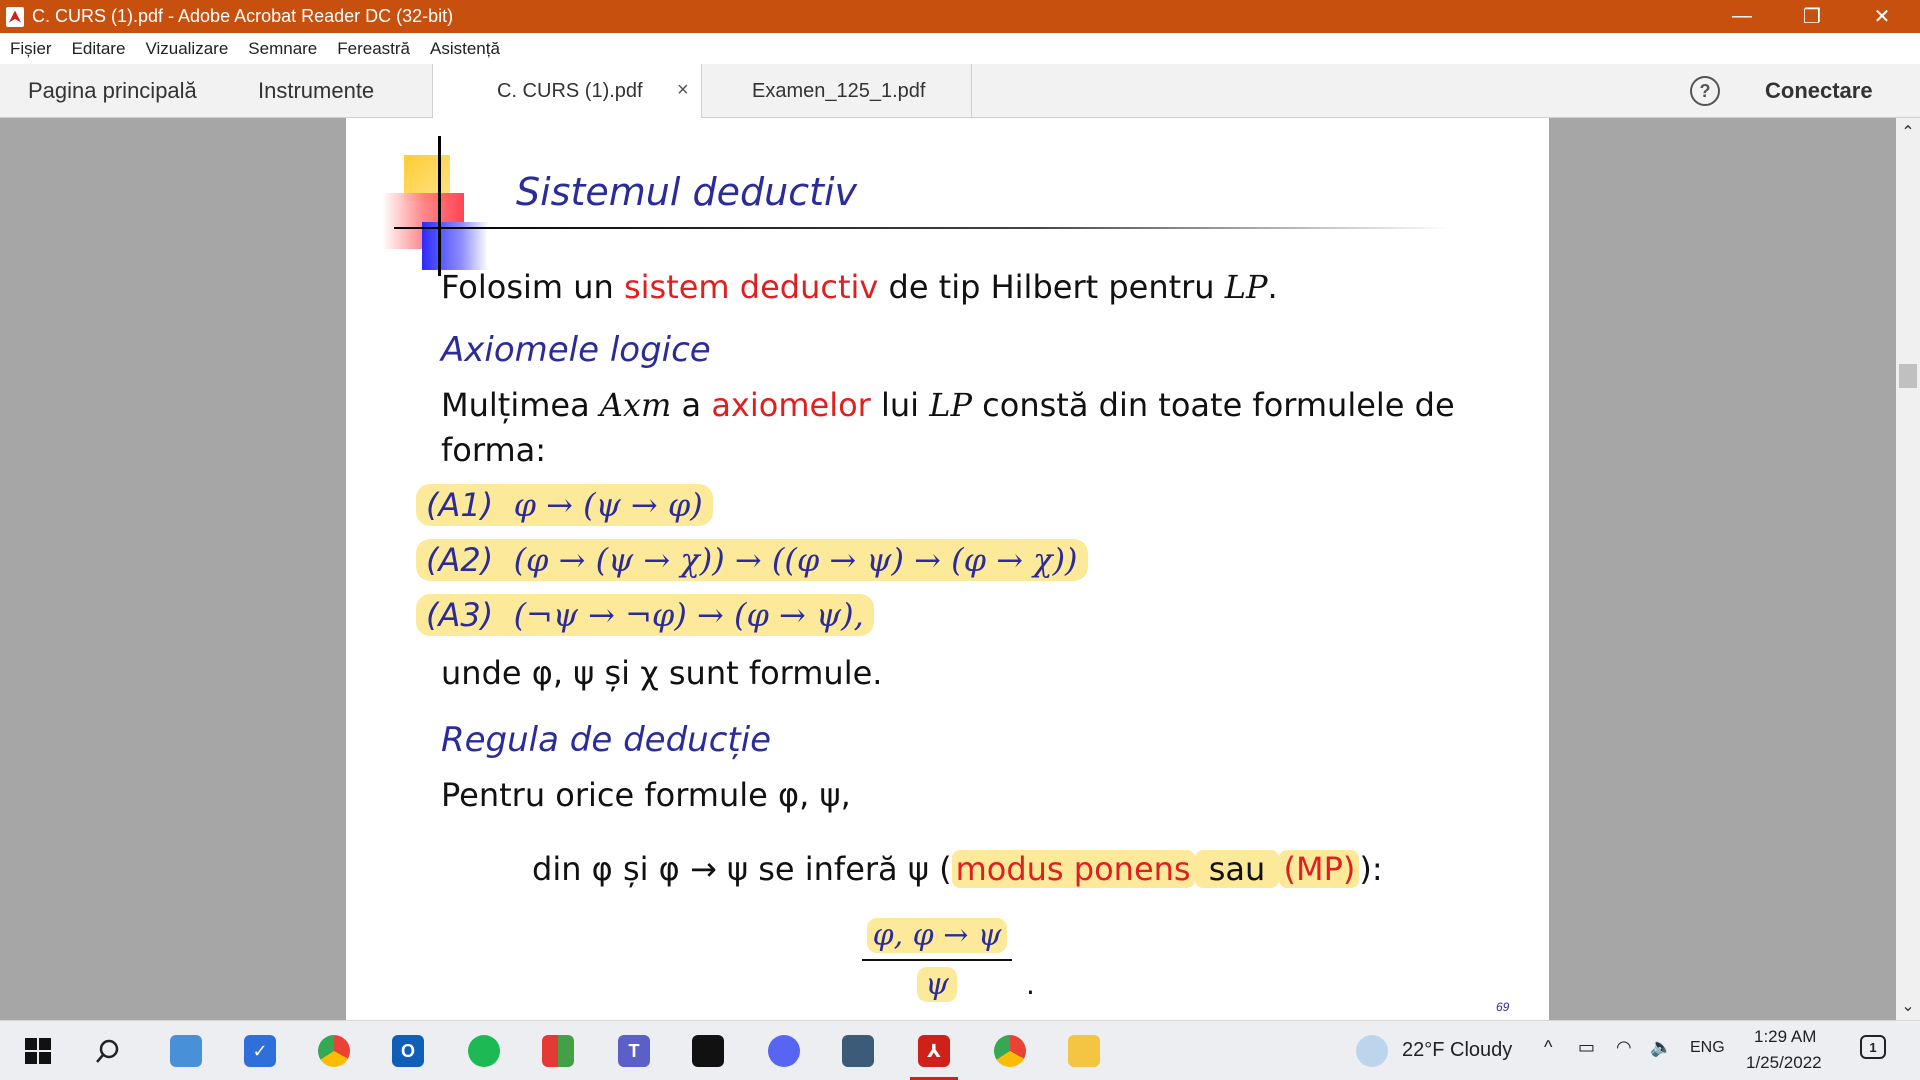 This screenshot has width=1920, height=1080. What do you see at coordinates (1819, 91) in the screenshot?
I see `login-button: Conectare` at bounding box center [1819, 91].